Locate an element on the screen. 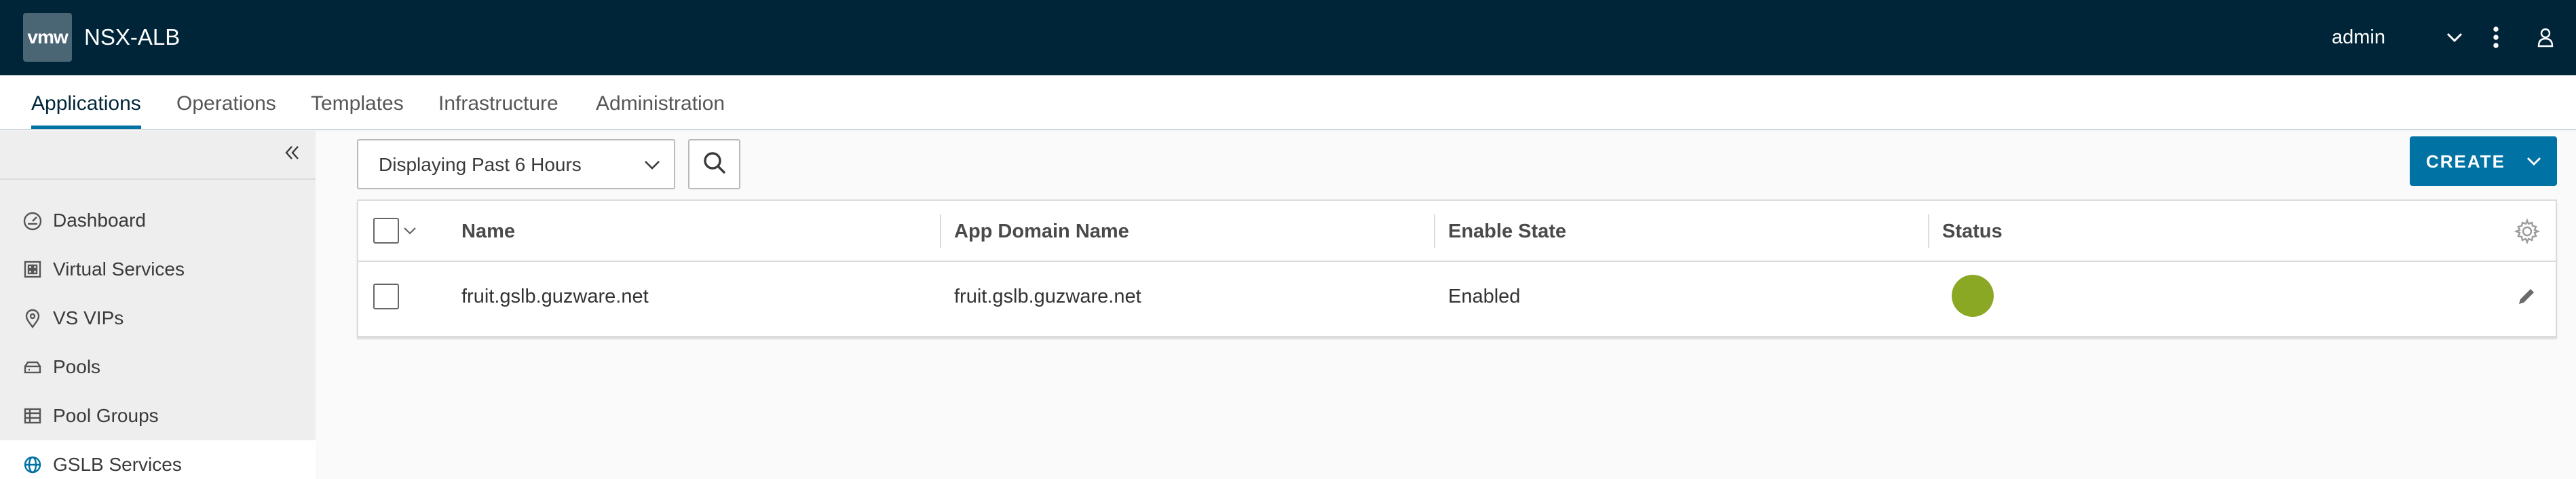  tab-administration: Administration is located at coordinates (660, 109).